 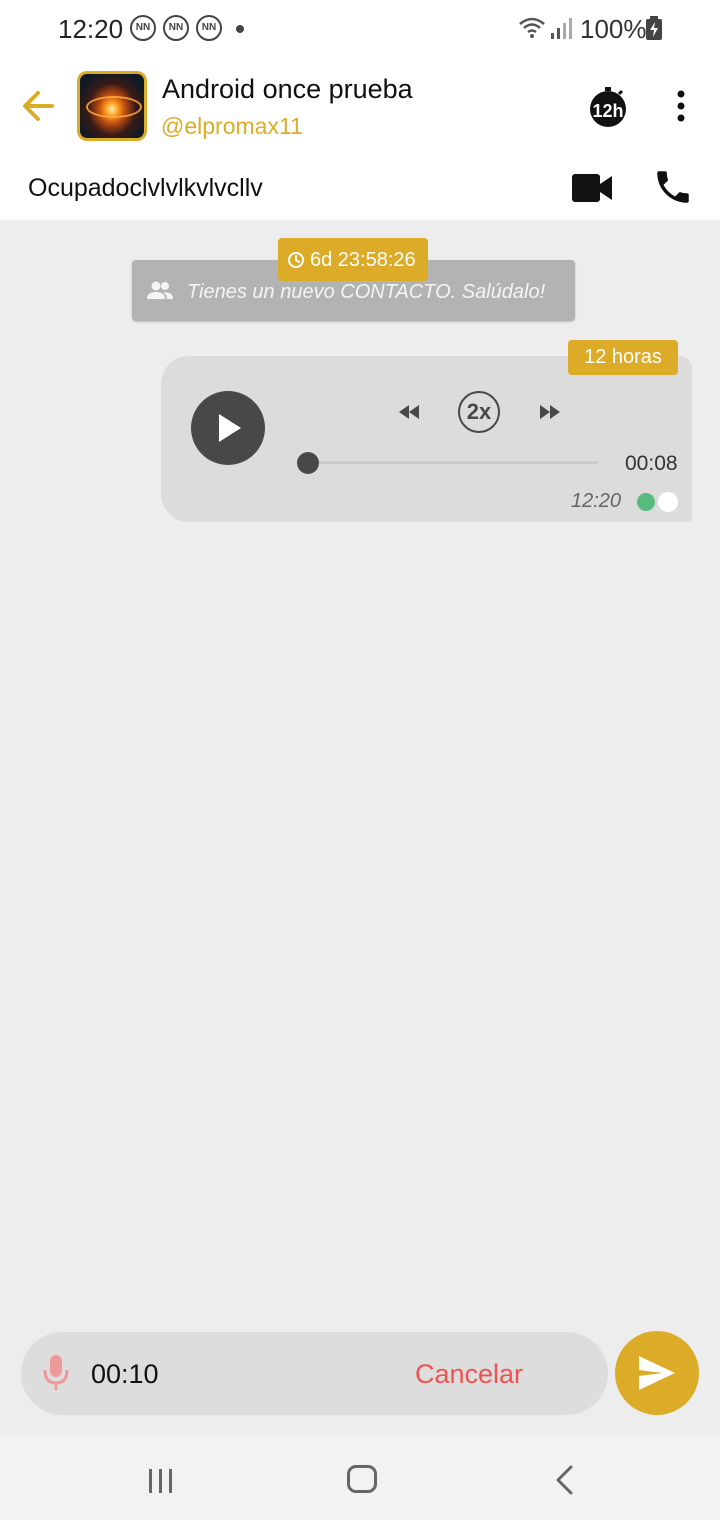 I want to click on play-button, so click(x=228, y=428).